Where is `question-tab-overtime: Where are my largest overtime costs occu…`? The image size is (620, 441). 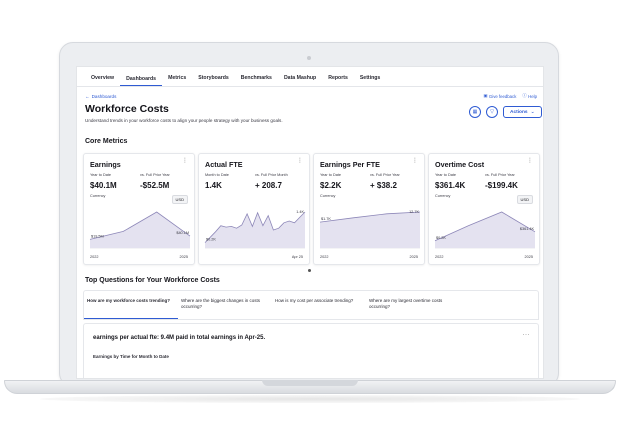
question-tab-overtime: Where are my largest overtime costs occu… is located at coordinates (413, 305).